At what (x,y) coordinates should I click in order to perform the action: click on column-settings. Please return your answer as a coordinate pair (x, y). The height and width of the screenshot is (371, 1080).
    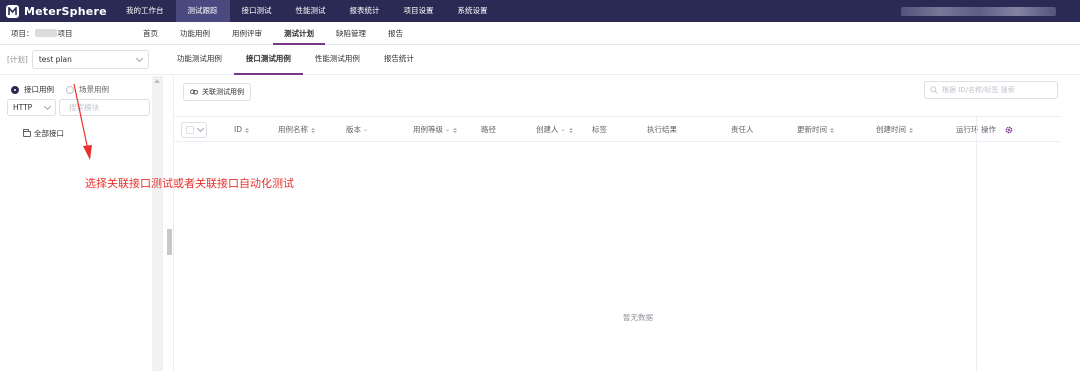
    Looking at the image, I should click on (1009, 130).